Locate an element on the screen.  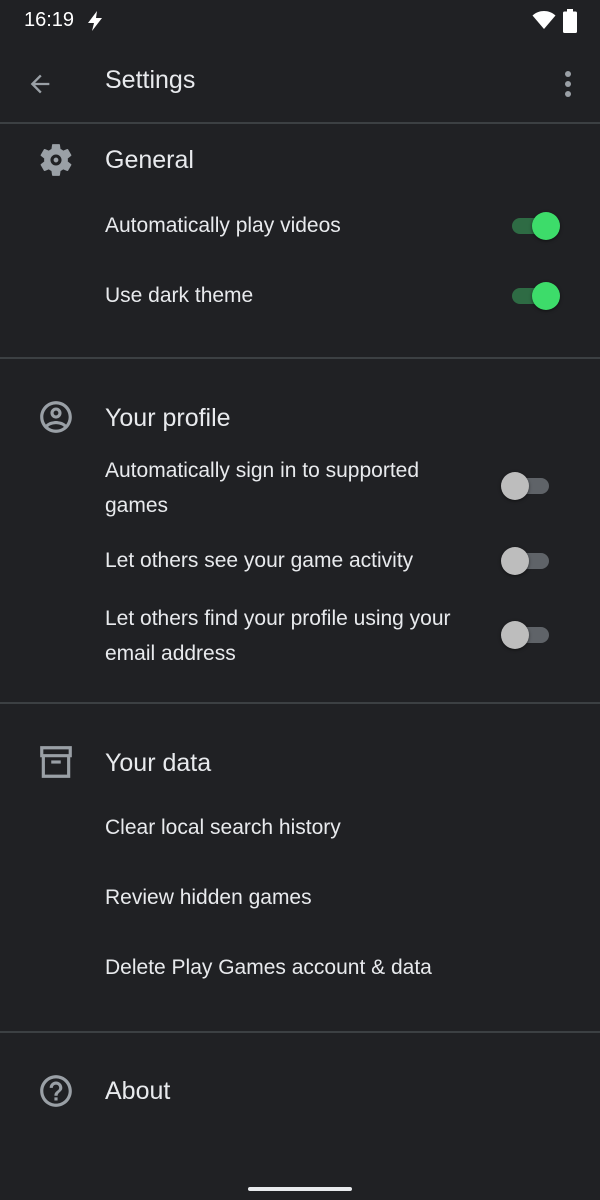
section-title-about: About is located at coordinates (138, 1091).